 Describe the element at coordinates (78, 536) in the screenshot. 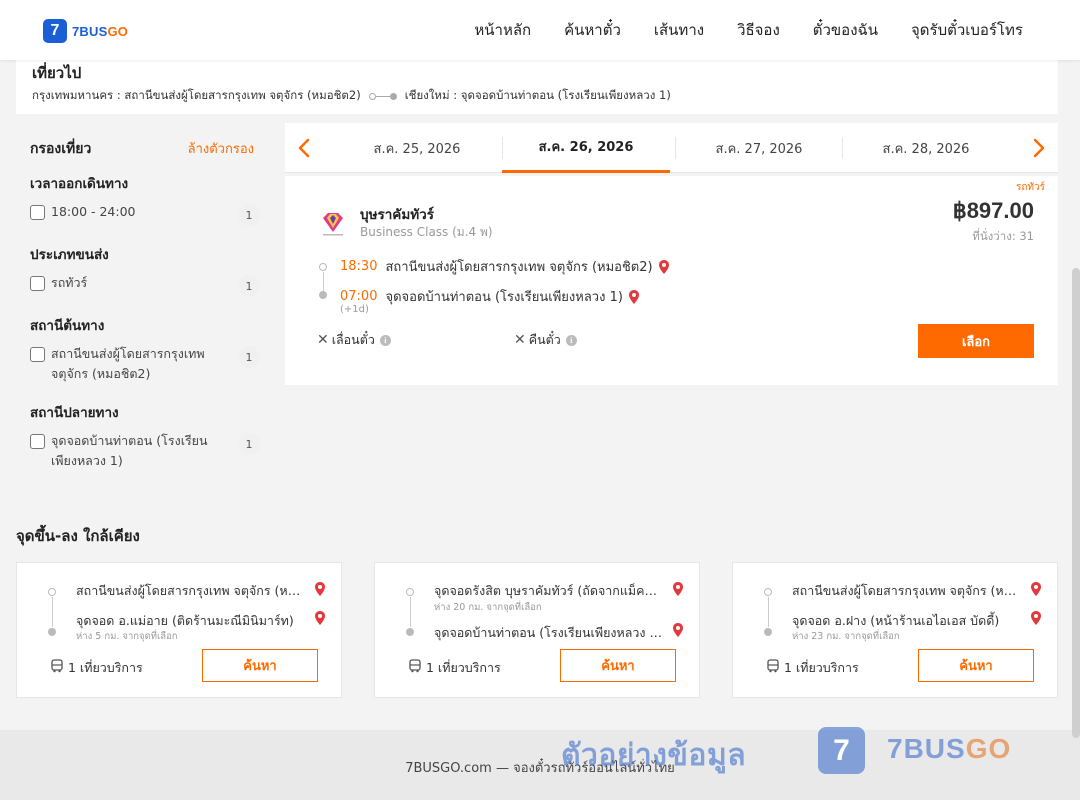

I see `nearby-title: จุดขึ้น-ลง ใกล้เคียง` at that location.